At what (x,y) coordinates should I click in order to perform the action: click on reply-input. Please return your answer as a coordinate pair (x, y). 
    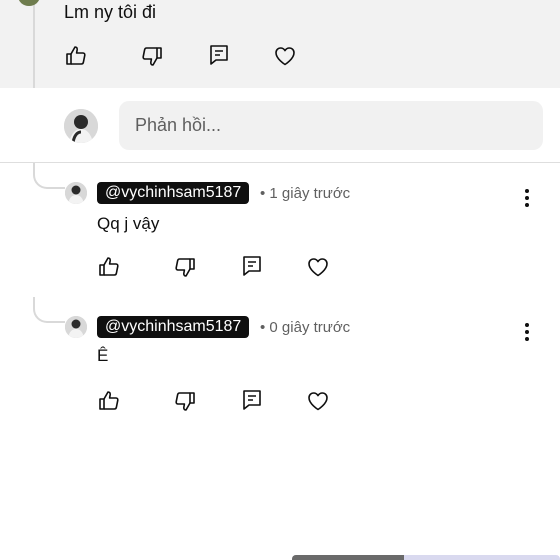
    Looking at the image, I should click on (331, 125).